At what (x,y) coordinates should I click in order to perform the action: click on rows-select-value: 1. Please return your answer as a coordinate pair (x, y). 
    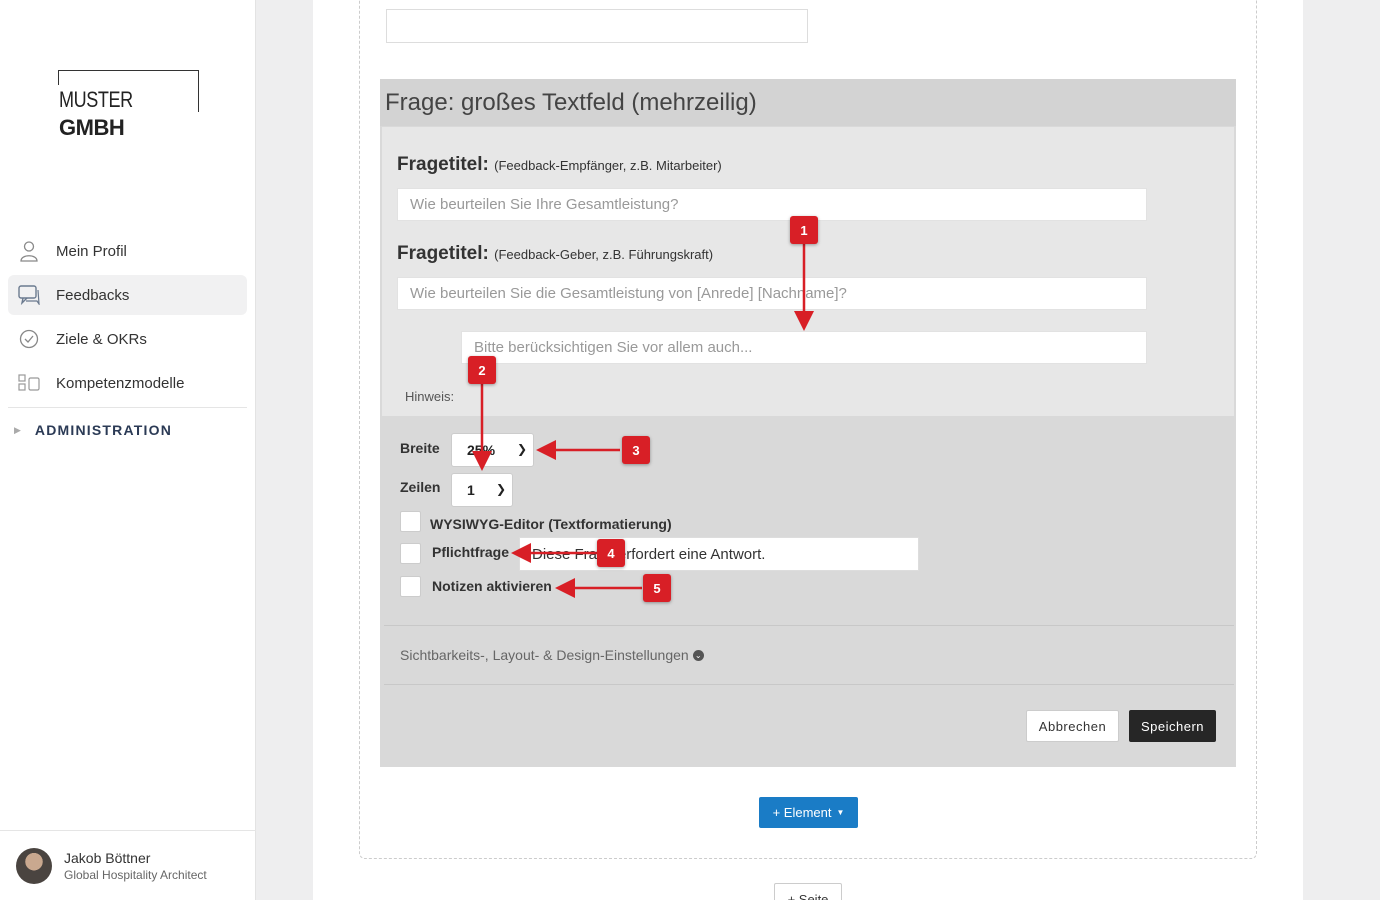
    Looking at the image, I should click on (471, 490).